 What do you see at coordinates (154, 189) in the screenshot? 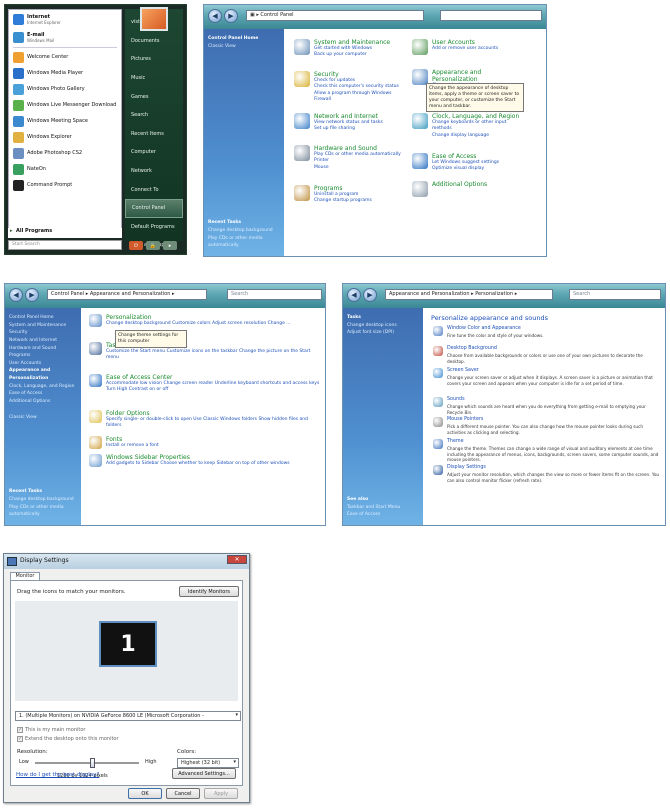
I see `start-menu-link: Connect To` at bounding box center [154, 189].